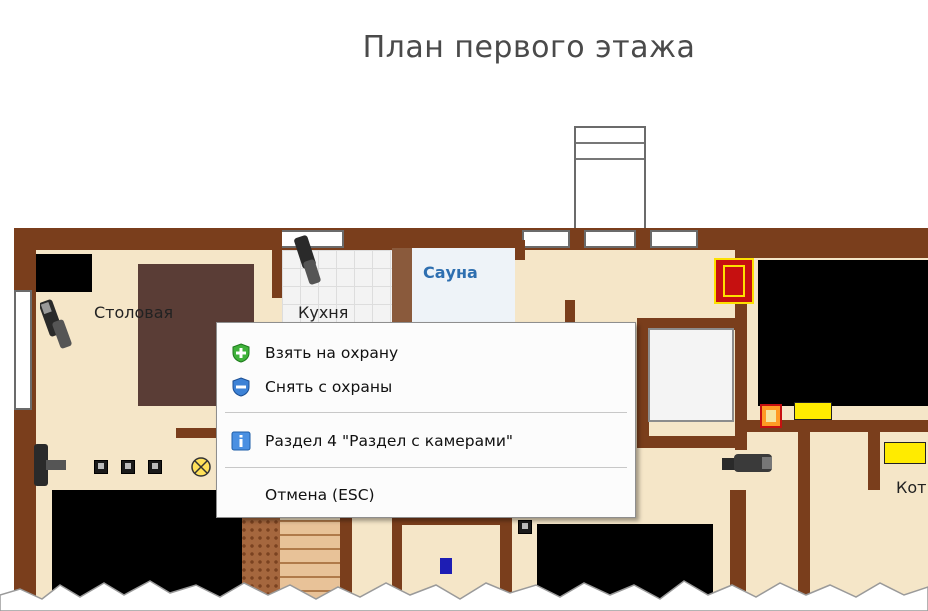  I want to click on menu-item-section-info: Раздел 4 "Раздел с камерами", so click(426, 441).